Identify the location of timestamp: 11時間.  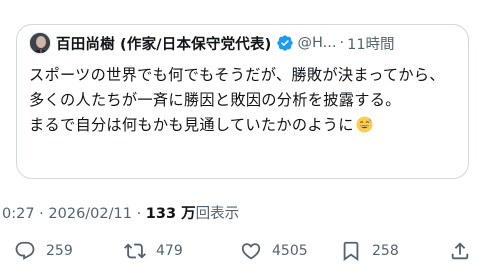
(370, 43).